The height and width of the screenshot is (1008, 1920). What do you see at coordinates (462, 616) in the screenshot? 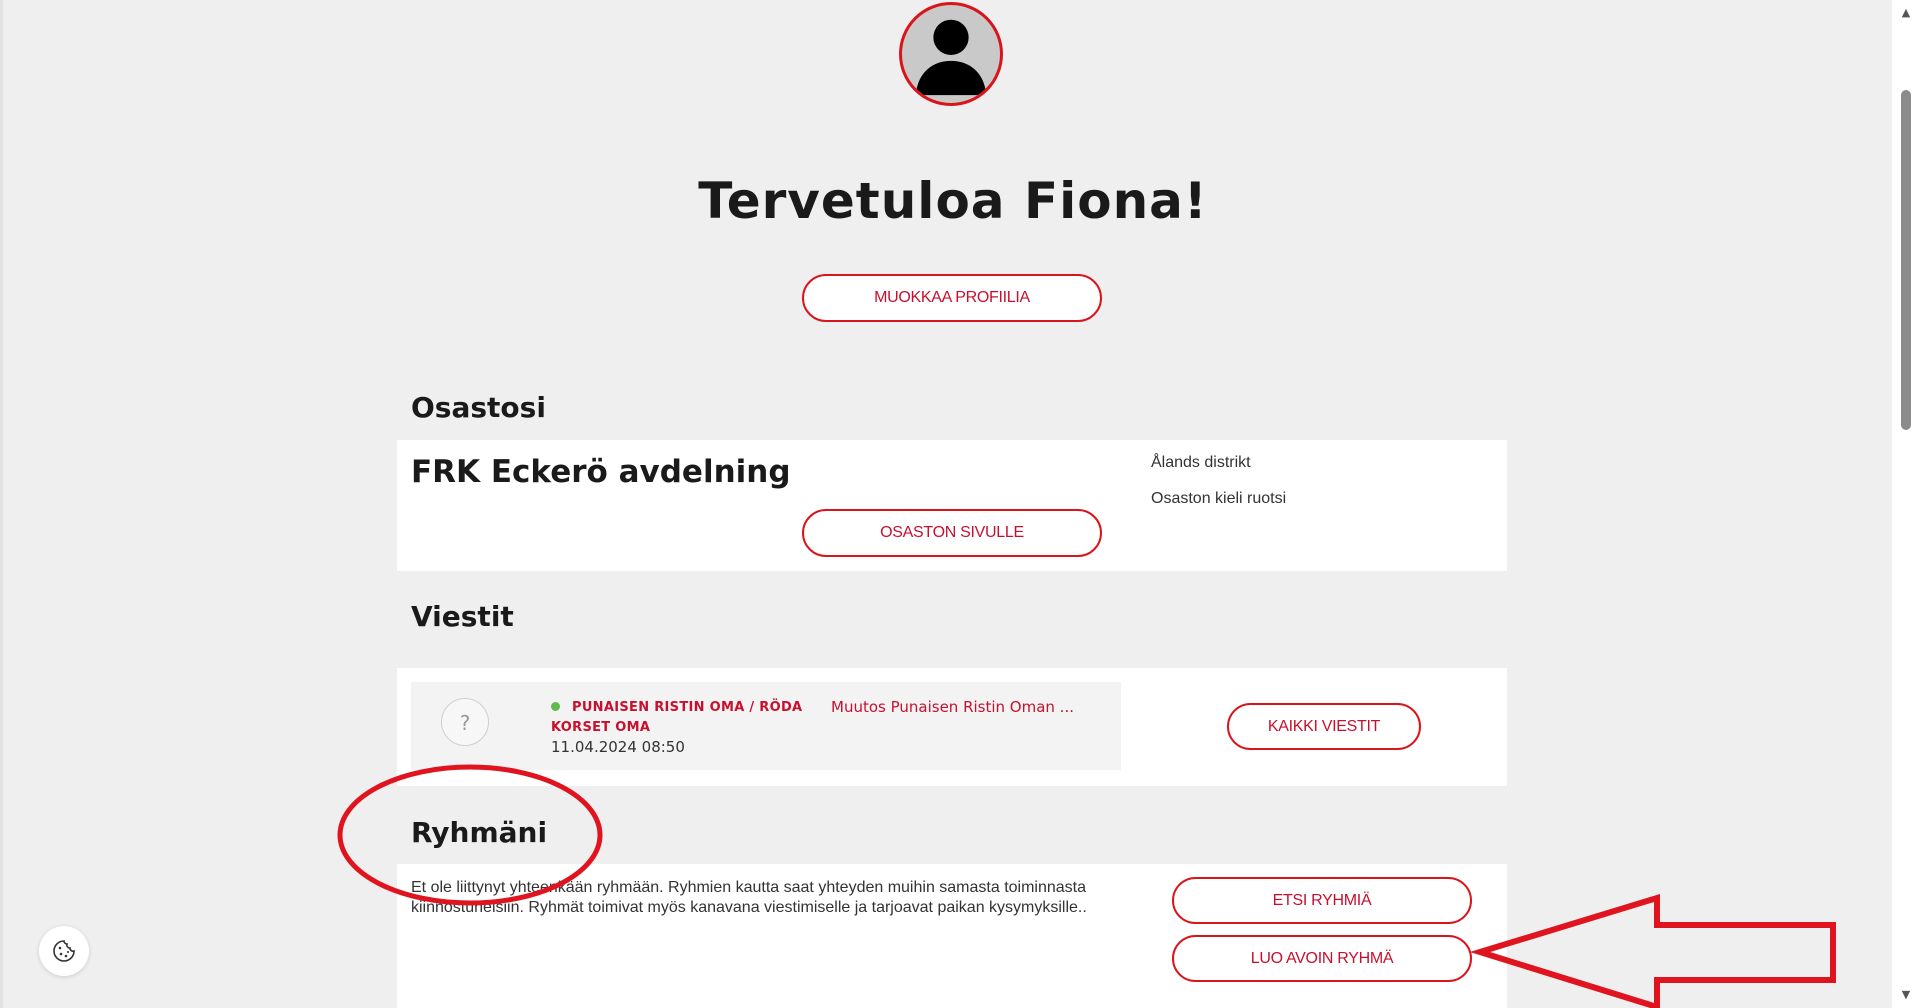
I see `messages-section-title: Viestit` at bounding box center [462, 616].